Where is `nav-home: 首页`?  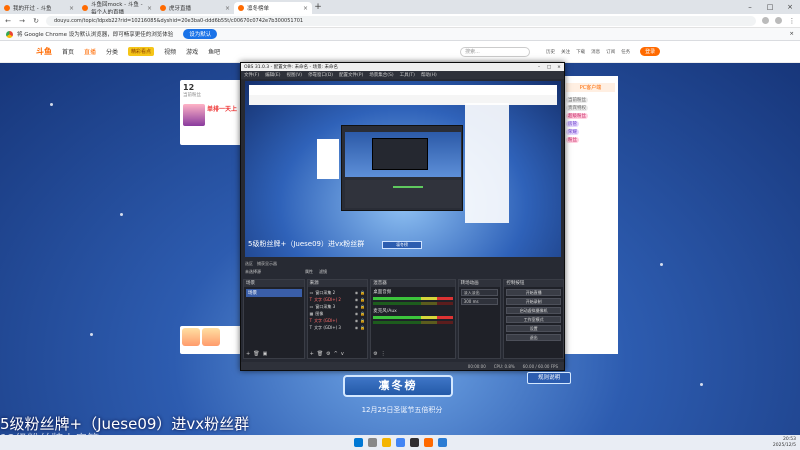 nav-home: 首页 is located at coordinates (68, 51).